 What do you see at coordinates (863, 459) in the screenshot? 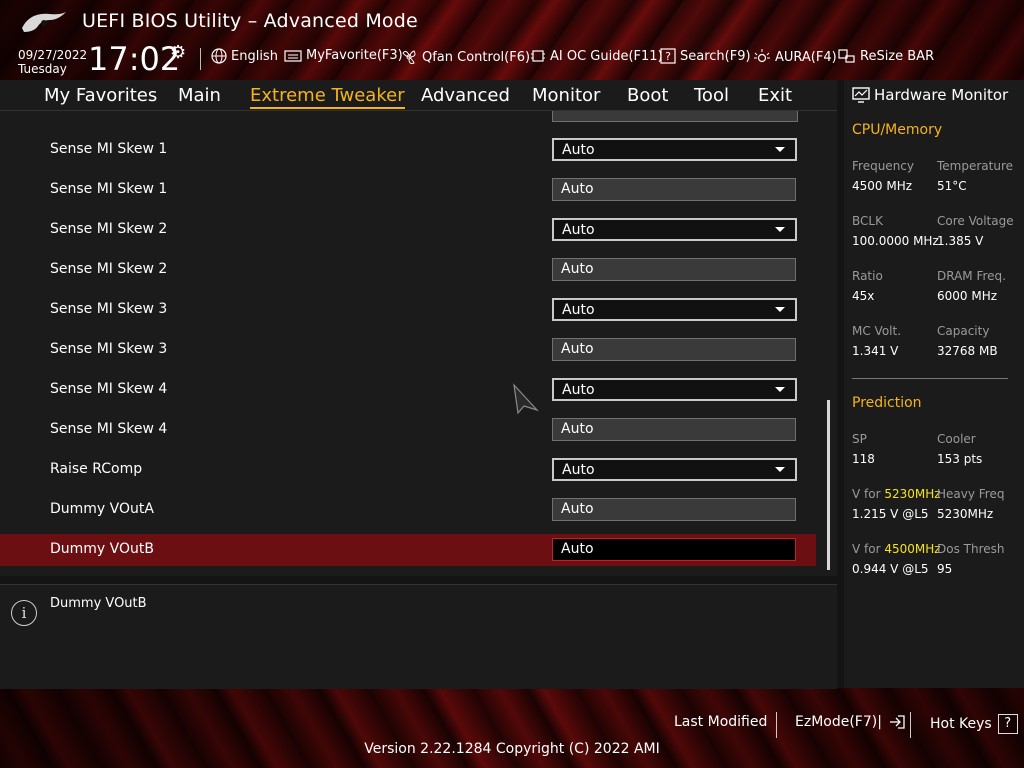
I see `sp-value: 118` at bounding box center [863, 459].